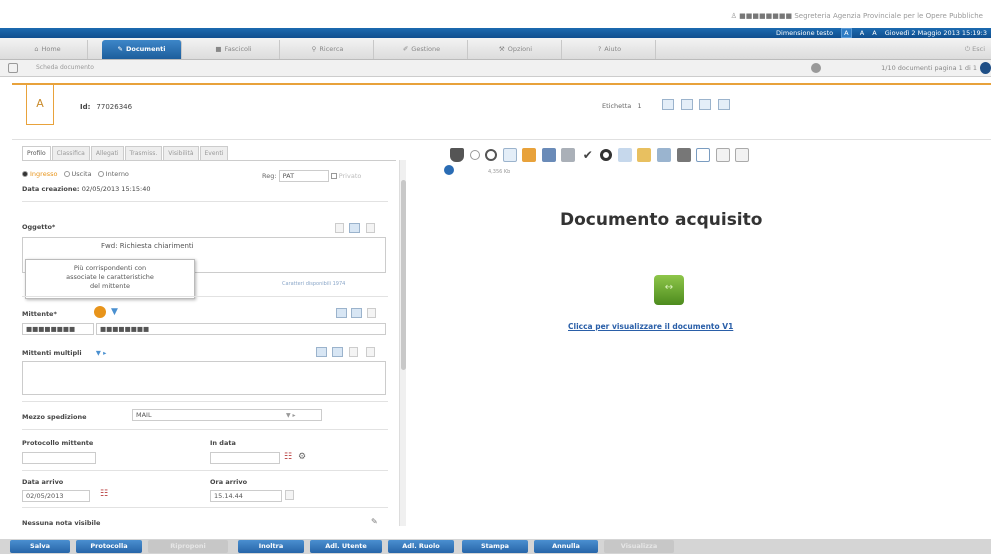 The height and width of the screenshot is (554, 991). I want to click on in-data-field, so click(245, 458).